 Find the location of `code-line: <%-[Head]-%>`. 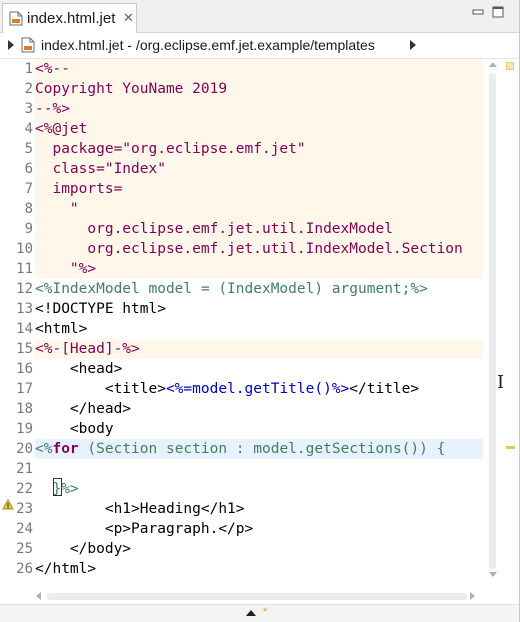

code-line: <%-[Head]-%> is located at coordinates (259, 349).